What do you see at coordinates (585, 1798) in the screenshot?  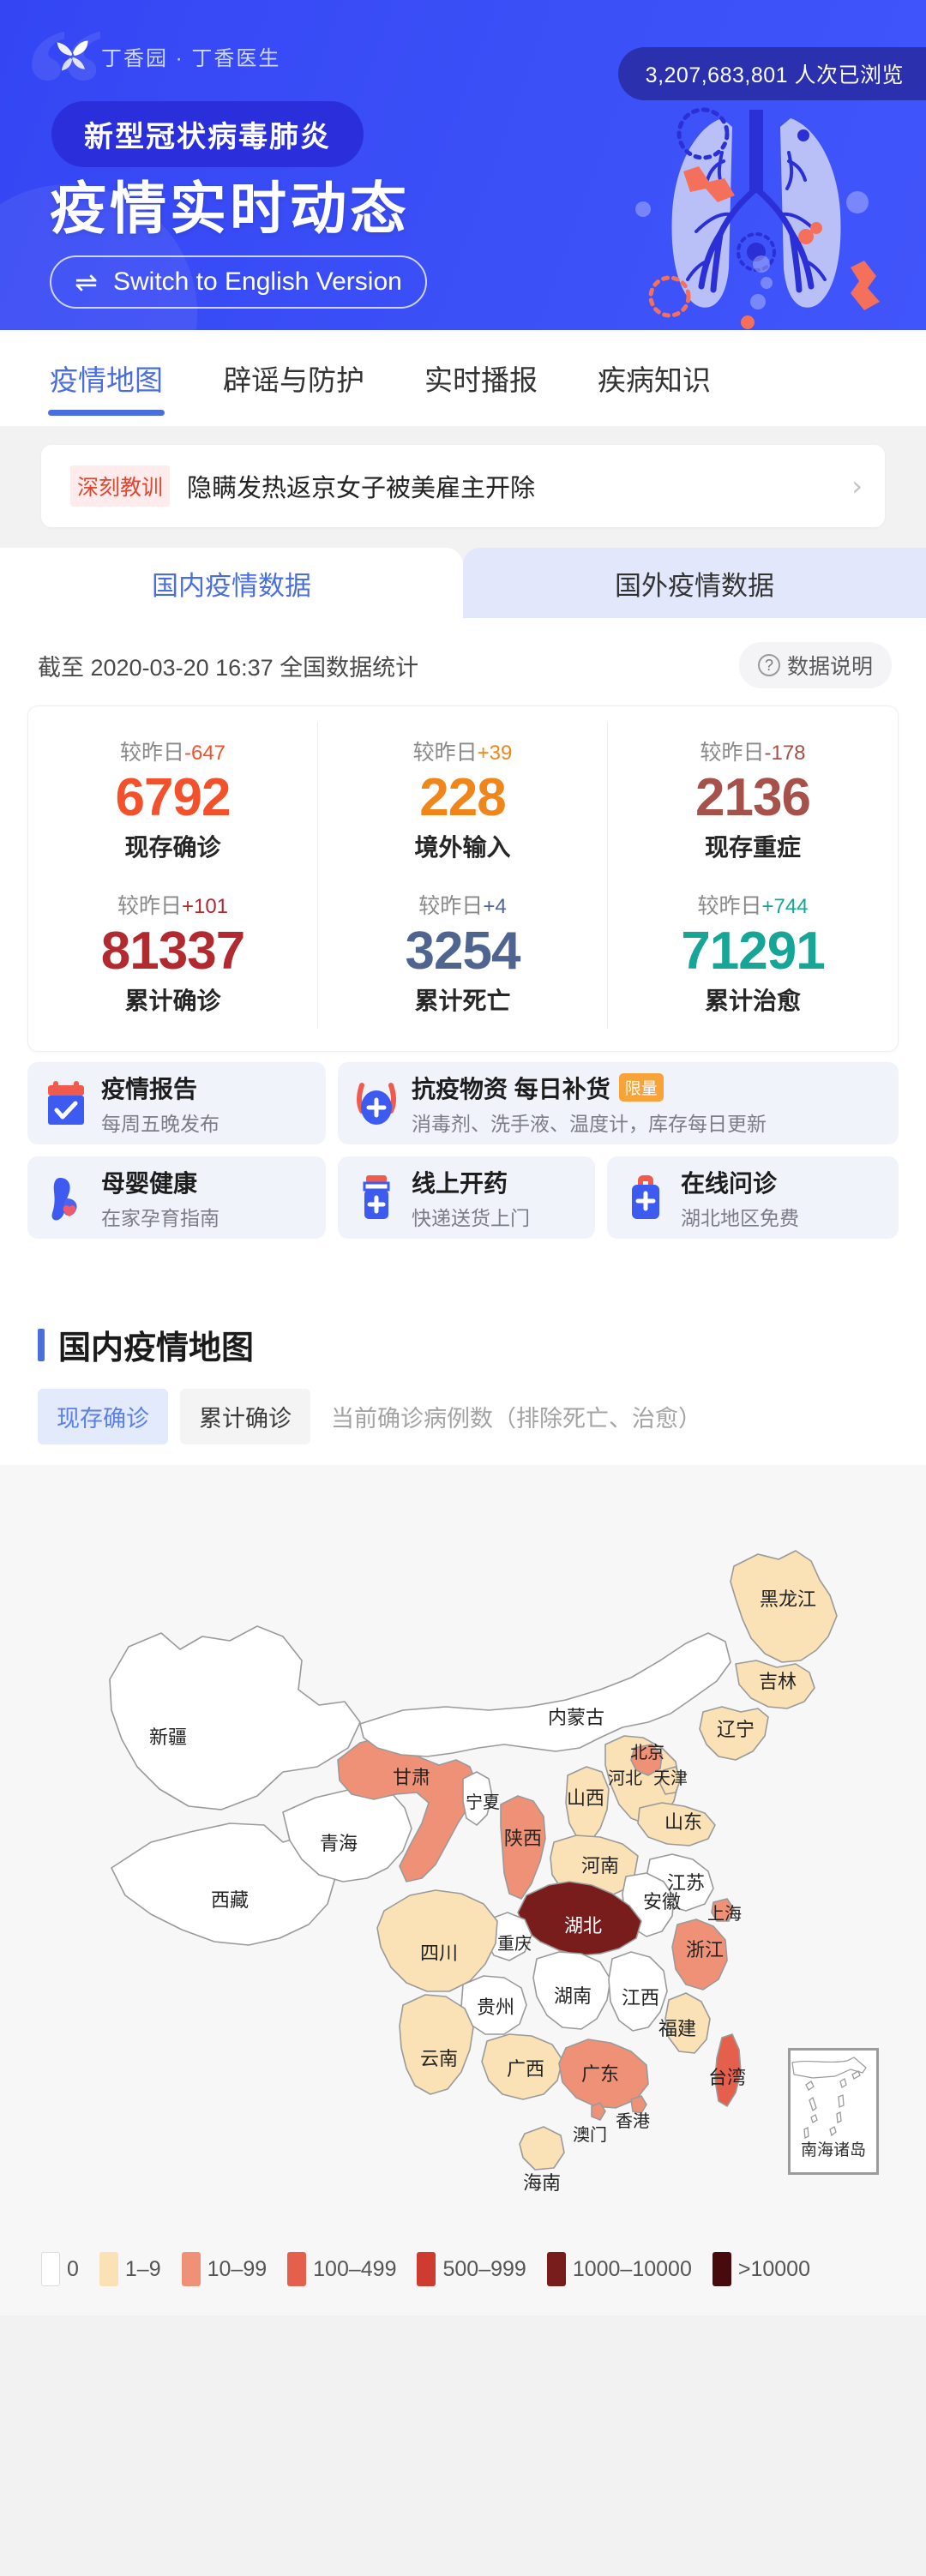 I see `svg-text: 山西` at bounding box center [585, 1798].